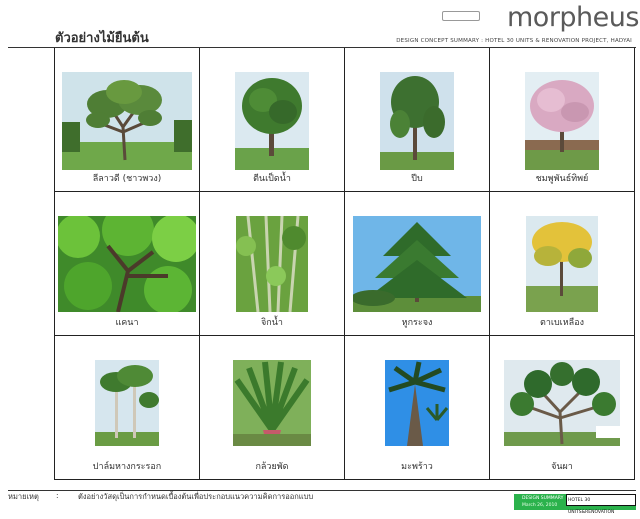 This screenshot has height=519, width=640. I want to click on footer-summary-label: DESIGN SUMMARY, so click(543, 498).